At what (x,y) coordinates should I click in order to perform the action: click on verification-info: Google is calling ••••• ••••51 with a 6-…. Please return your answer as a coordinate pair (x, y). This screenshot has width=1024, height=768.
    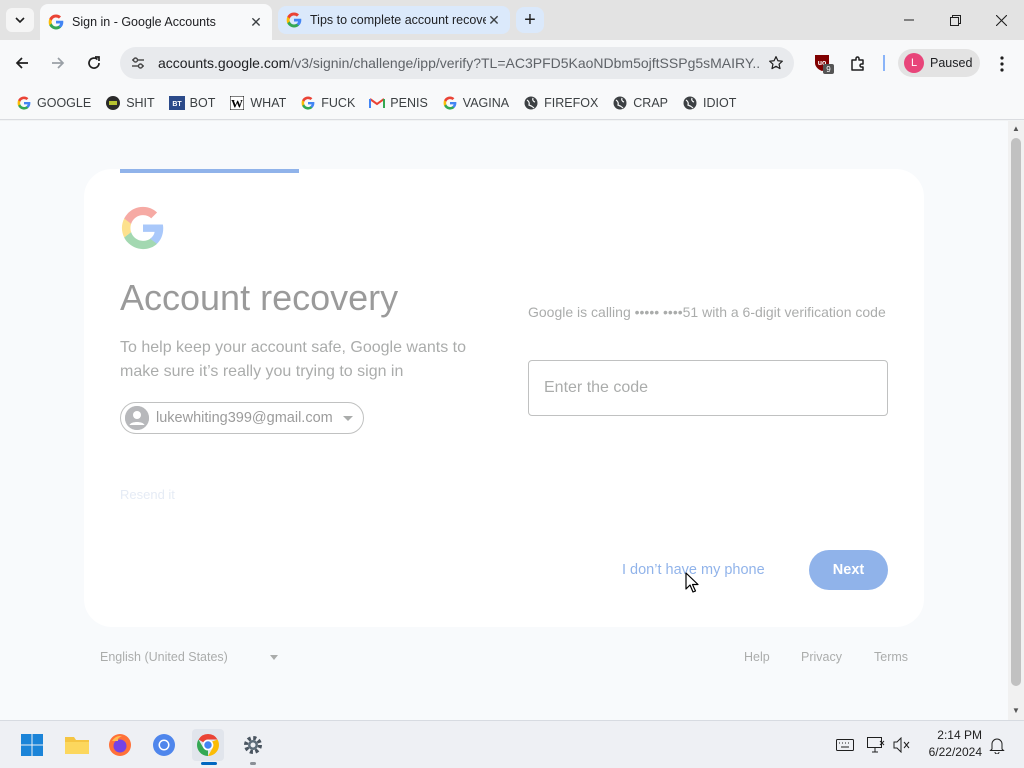
    Looking at the image, I should click on (707, 312).